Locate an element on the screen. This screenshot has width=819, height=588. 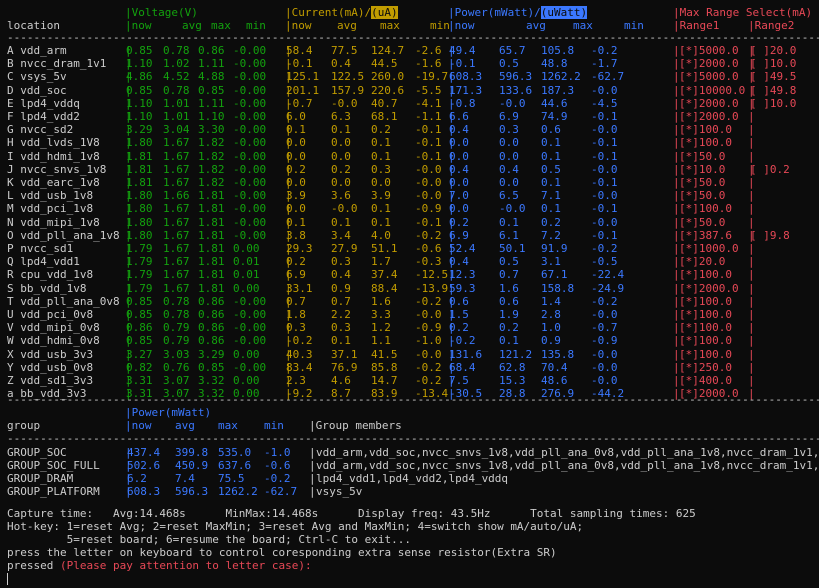
power-cell: 70.4 is located at coordinates (554, 367).